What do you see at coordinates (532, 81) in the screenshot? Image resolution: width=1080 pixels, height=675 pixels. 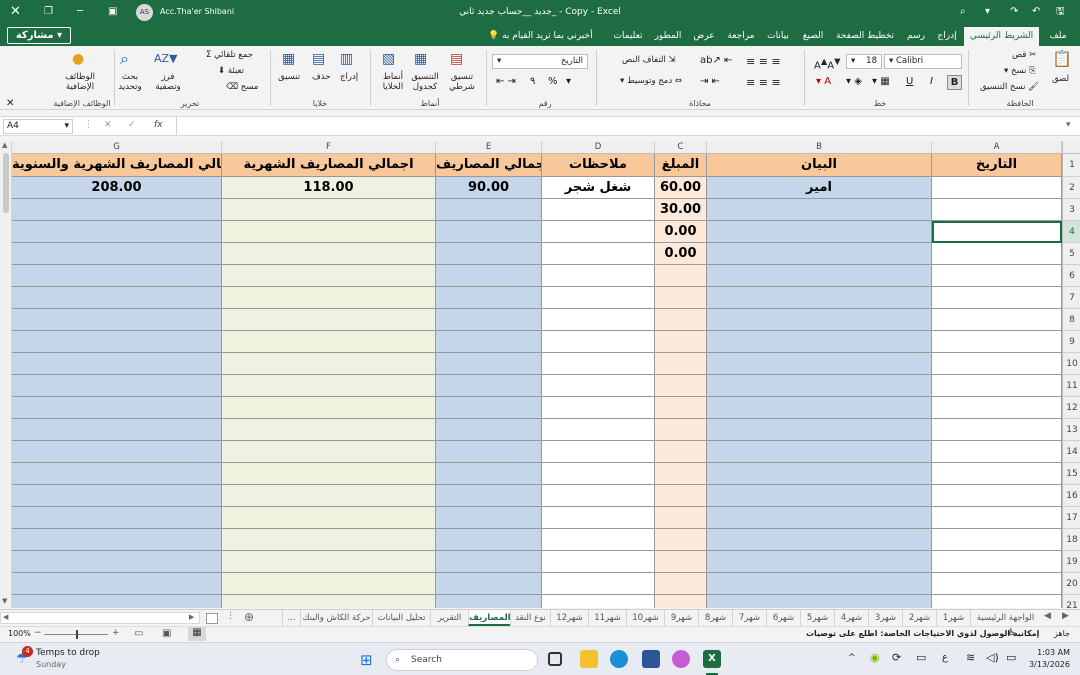 I see `comma-style-button: ٩` at bounding box center [532, 81].